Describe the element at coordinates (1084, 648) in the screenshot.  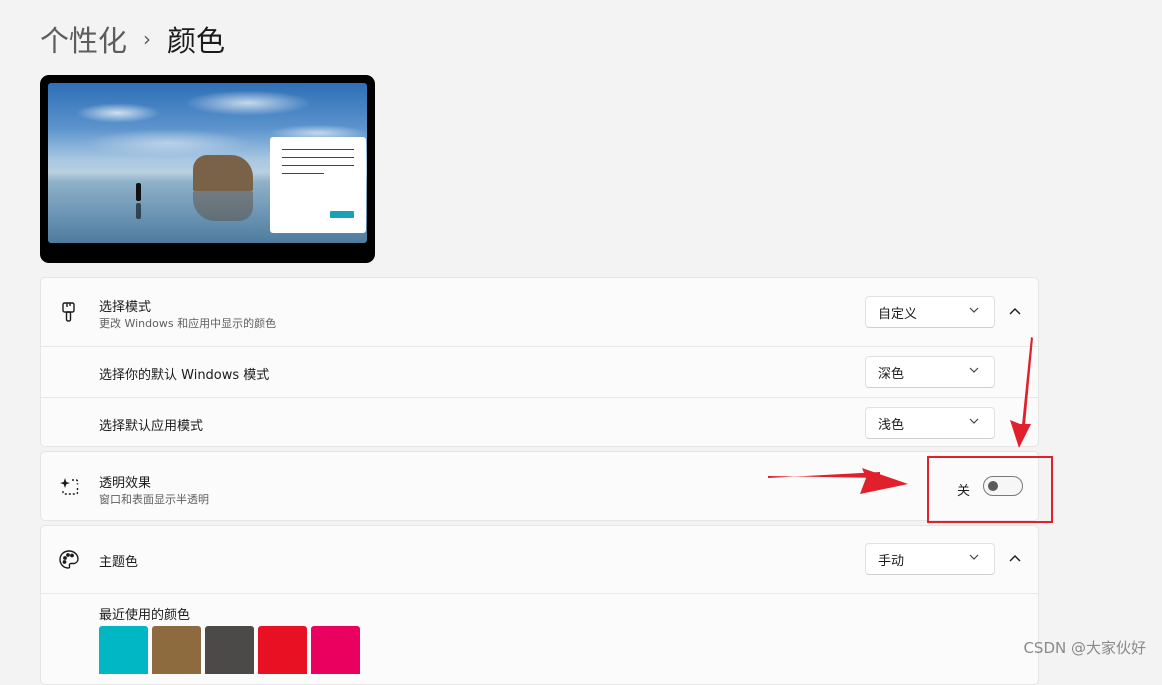
I see `watermark: CSDN @大家伙好` at that location.